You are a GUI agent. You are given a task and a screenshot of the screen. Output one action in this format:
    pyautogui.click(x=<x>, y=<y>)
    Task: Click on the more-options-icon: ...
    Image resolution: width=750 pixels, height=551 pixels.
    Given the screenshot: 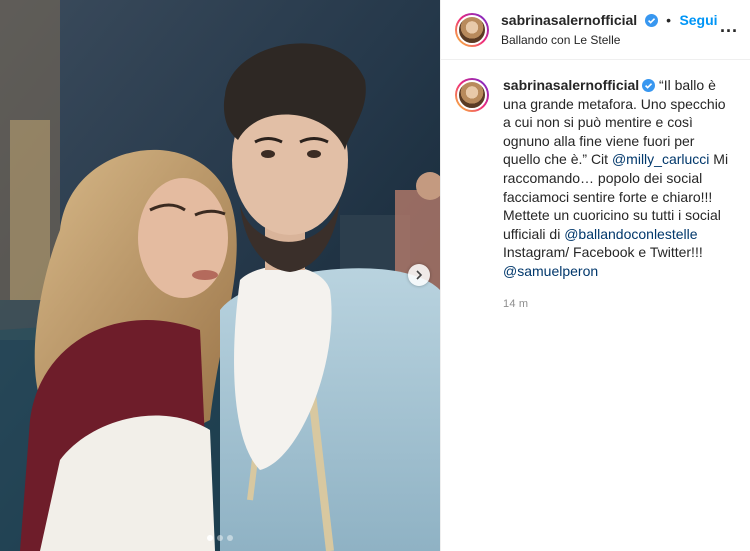 What is the action you would take?
    pyautogui.click(x=729, y=26)
    